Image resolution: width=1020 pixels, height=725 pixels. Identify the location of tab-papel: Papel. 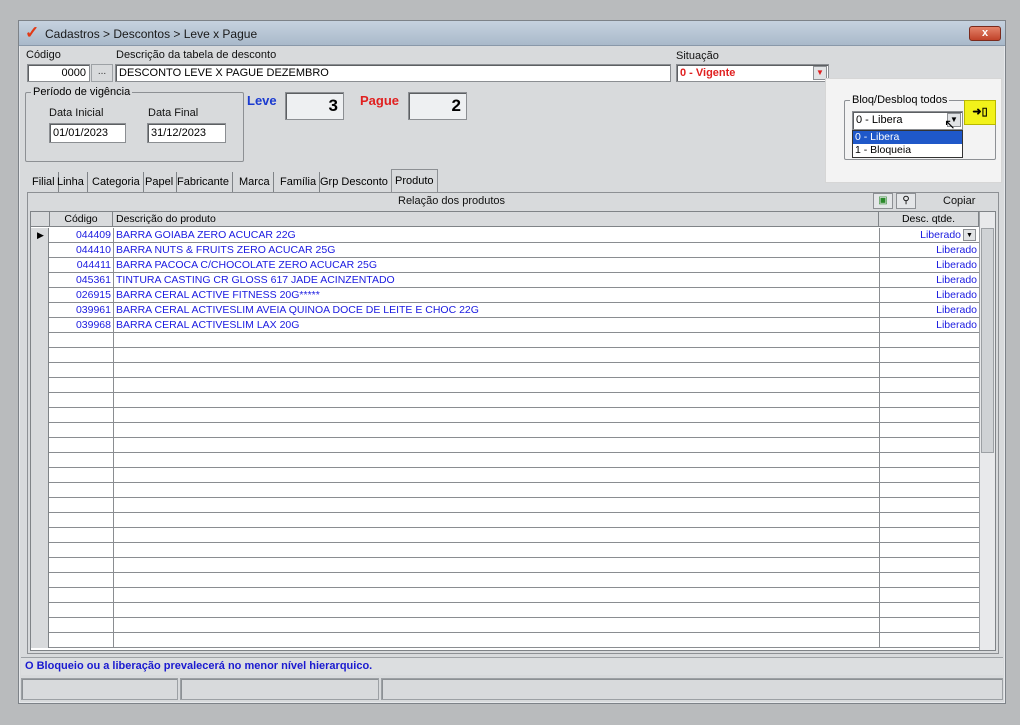
(160, 182).